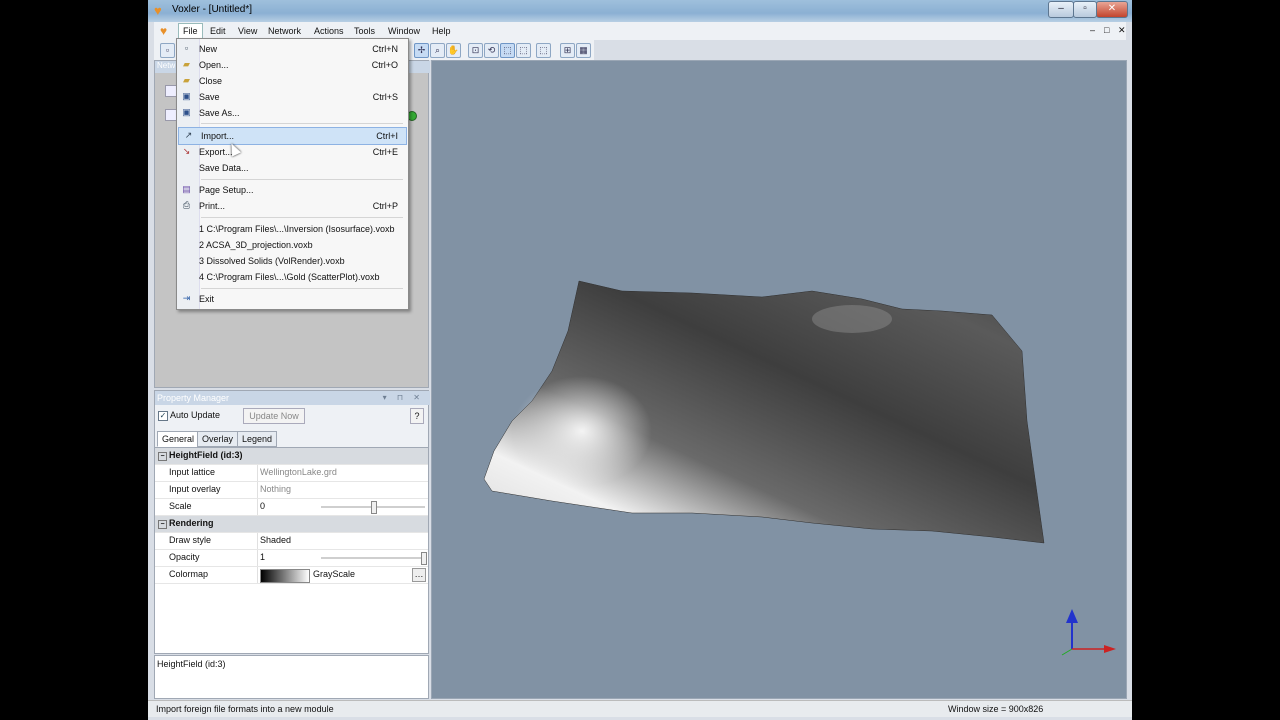 This screenshot has height=720, width=1280. What do you see at coordinates (291, 49) in the screenshot?
I see `menu-item-new: ▫ New Ctrl+N` at bounding box center [291, 49].